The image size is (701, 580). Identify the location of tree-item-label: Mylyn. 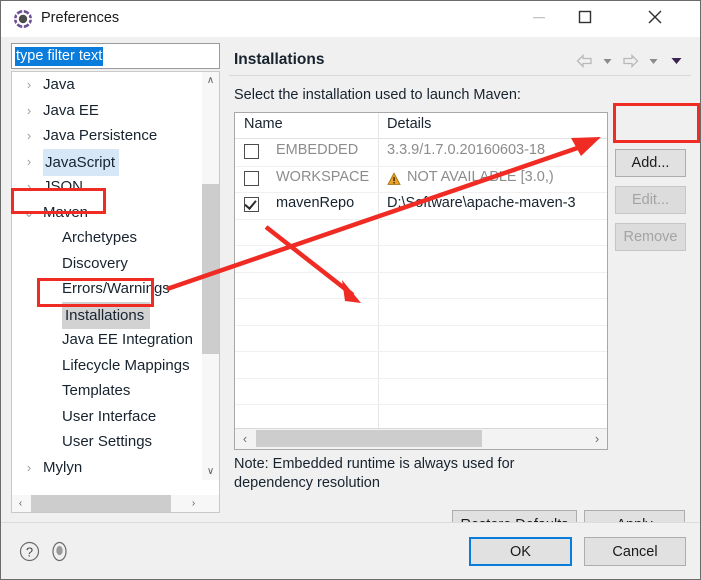
(63, 467).